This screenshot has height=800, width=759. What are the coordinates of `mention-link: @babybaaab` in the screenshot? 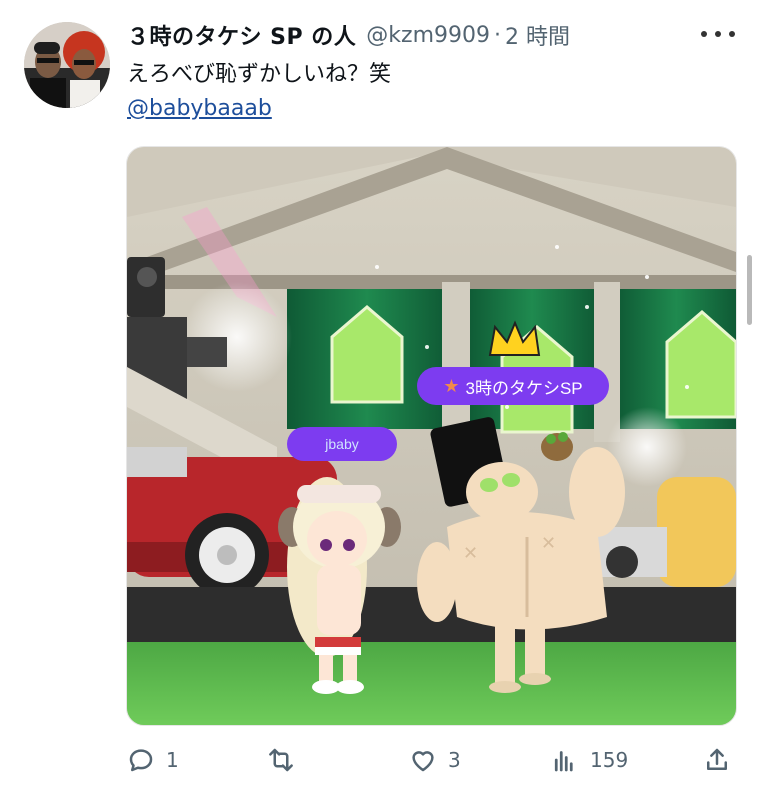 It's located at (259, 109).